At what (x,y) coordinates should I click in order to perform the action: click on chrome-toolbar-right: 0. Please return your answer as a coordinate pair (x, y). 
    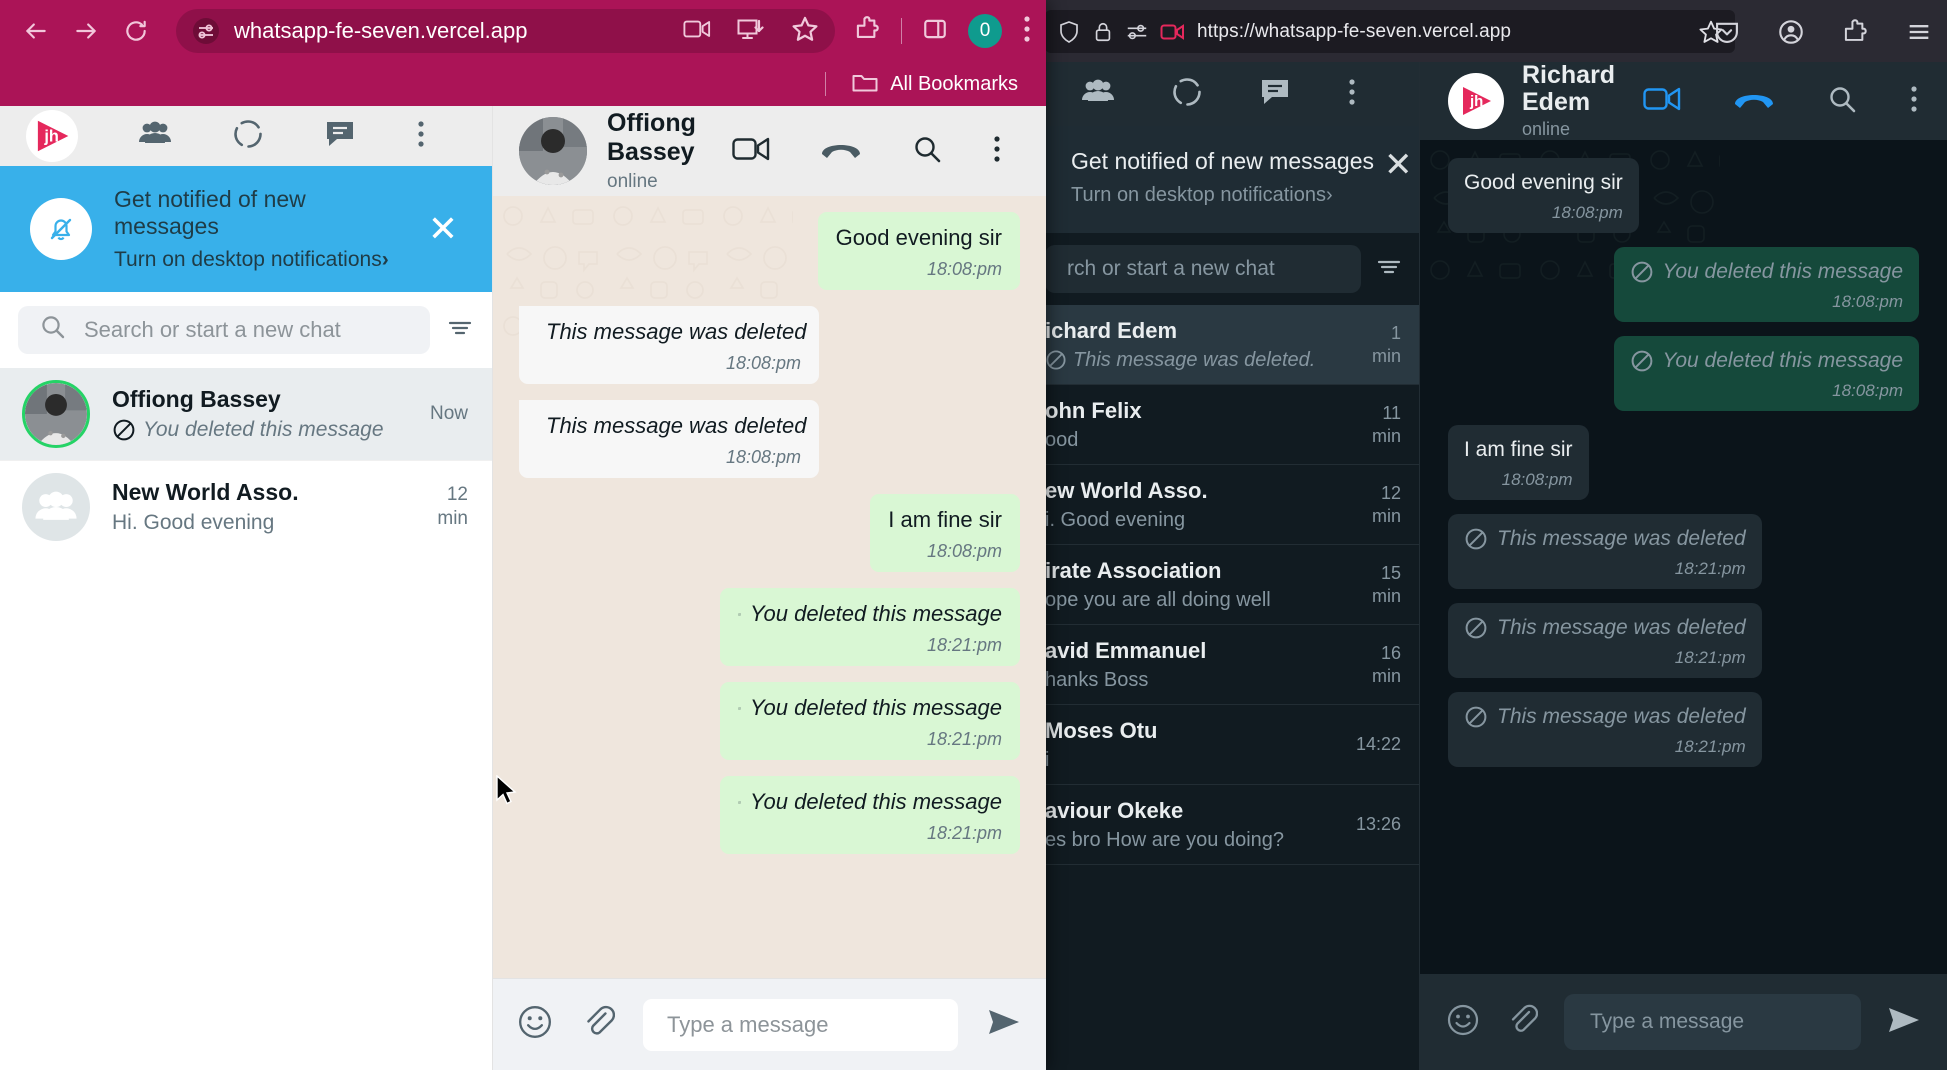
    Looking at the image, I should click on (942, 31).